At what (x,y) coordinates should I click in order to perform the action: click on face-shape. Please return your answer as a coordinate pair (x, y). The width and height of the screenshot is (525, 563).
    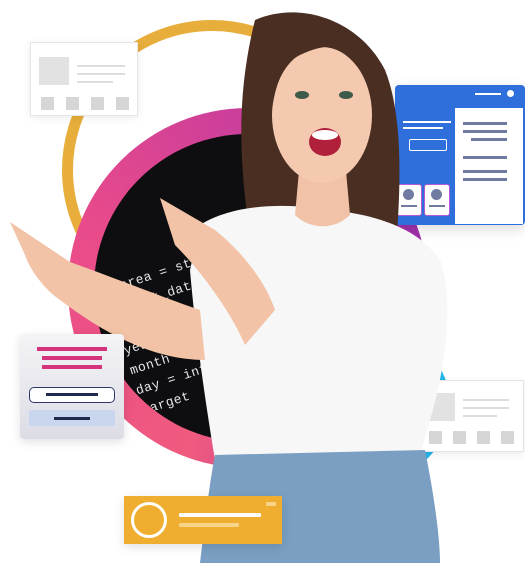
    Looking at the image, I should click on (322, 115).